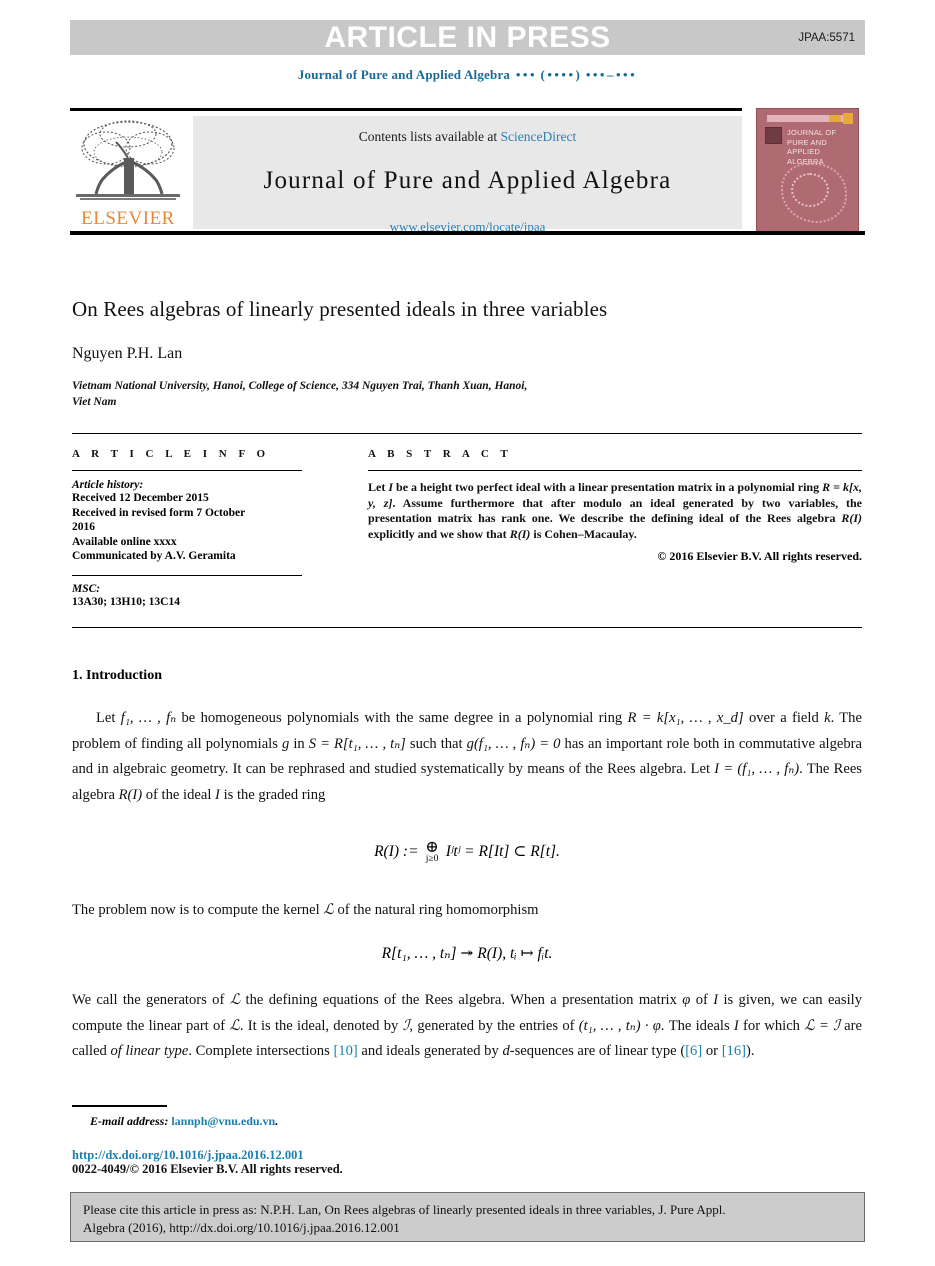 The image size is (935, 1266). I want to click on p1-ring-R: R = k[x₁, … , x_d], so click(685, 718).